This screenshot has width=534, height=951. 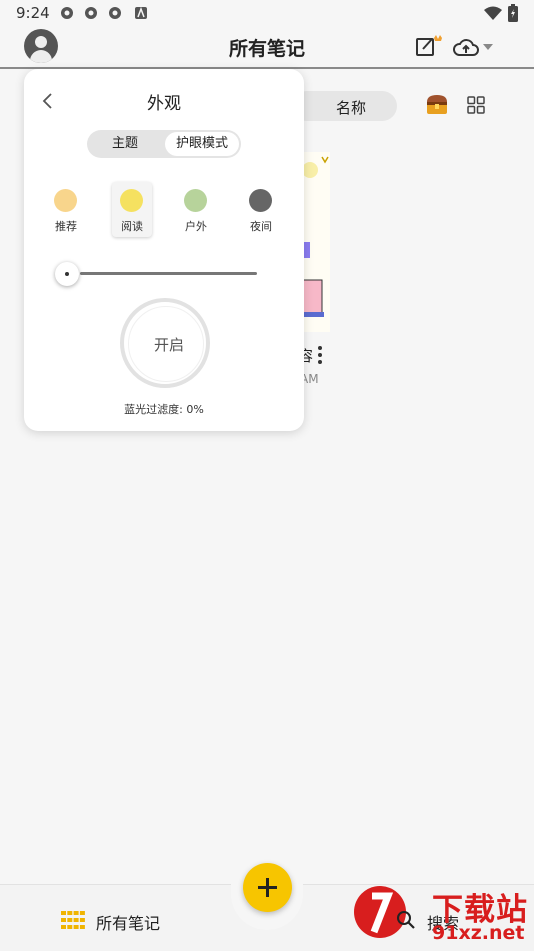 I want to click on tab-eye-care: 护眼模式, so click(x=202, y=144).